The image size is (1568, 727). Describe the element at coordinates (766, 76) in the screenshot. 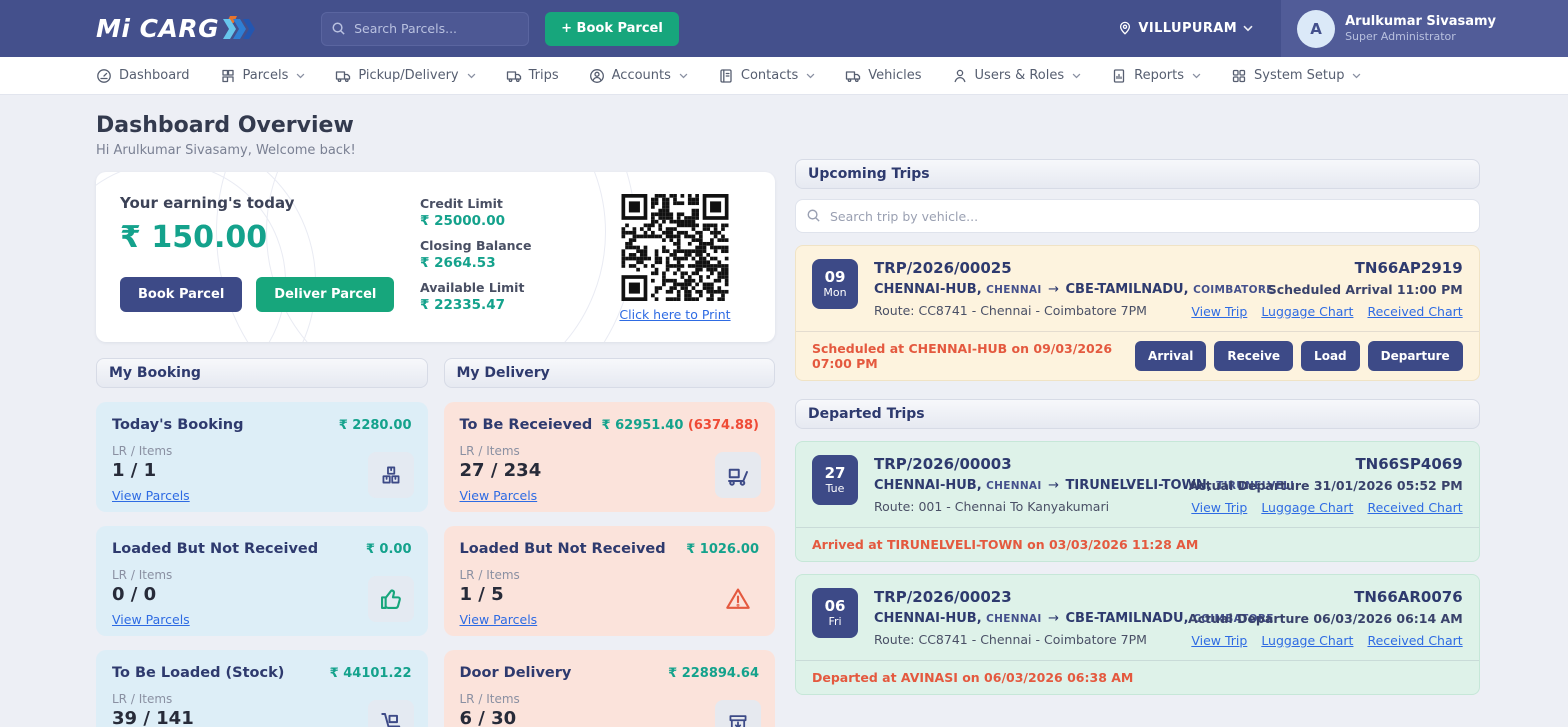

I see `nav-item-contacts: Contacts` at that location.